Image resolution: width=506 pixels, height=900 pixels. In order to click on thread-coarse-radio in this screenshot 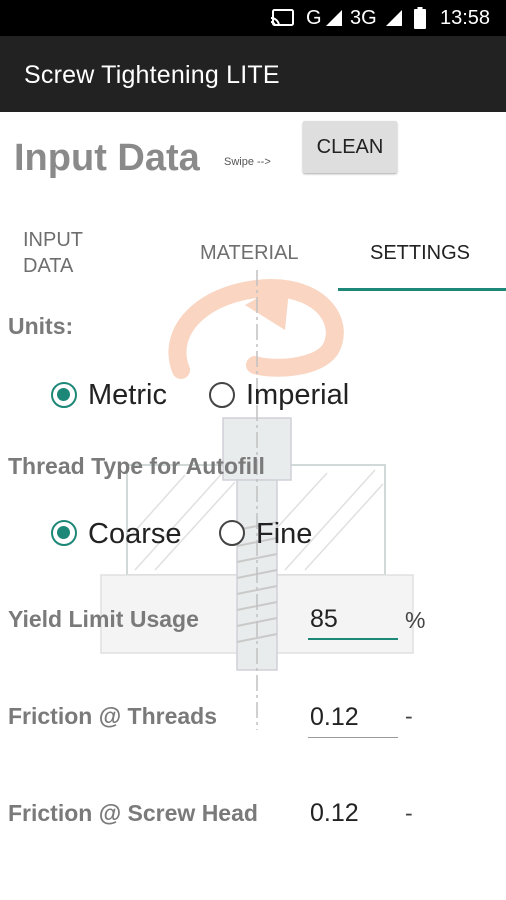, I will do `click(64, 533)`.